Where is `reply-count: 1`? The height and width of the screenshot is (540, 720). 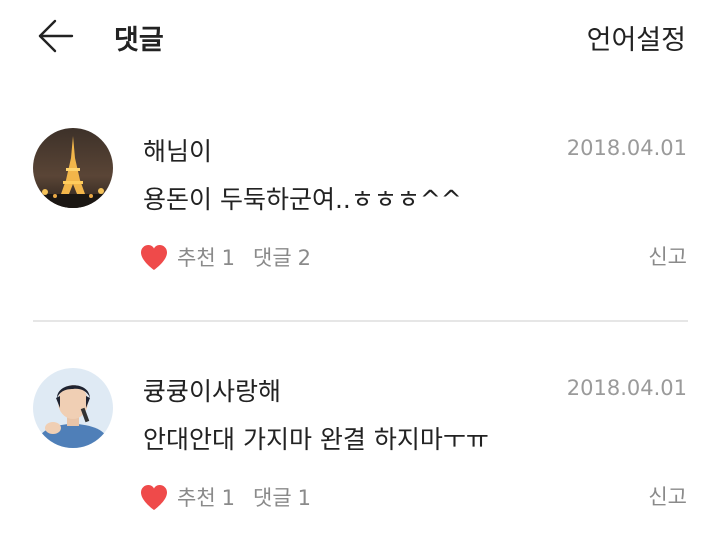
reply-count: 1 is located at coordinates (304, 498).